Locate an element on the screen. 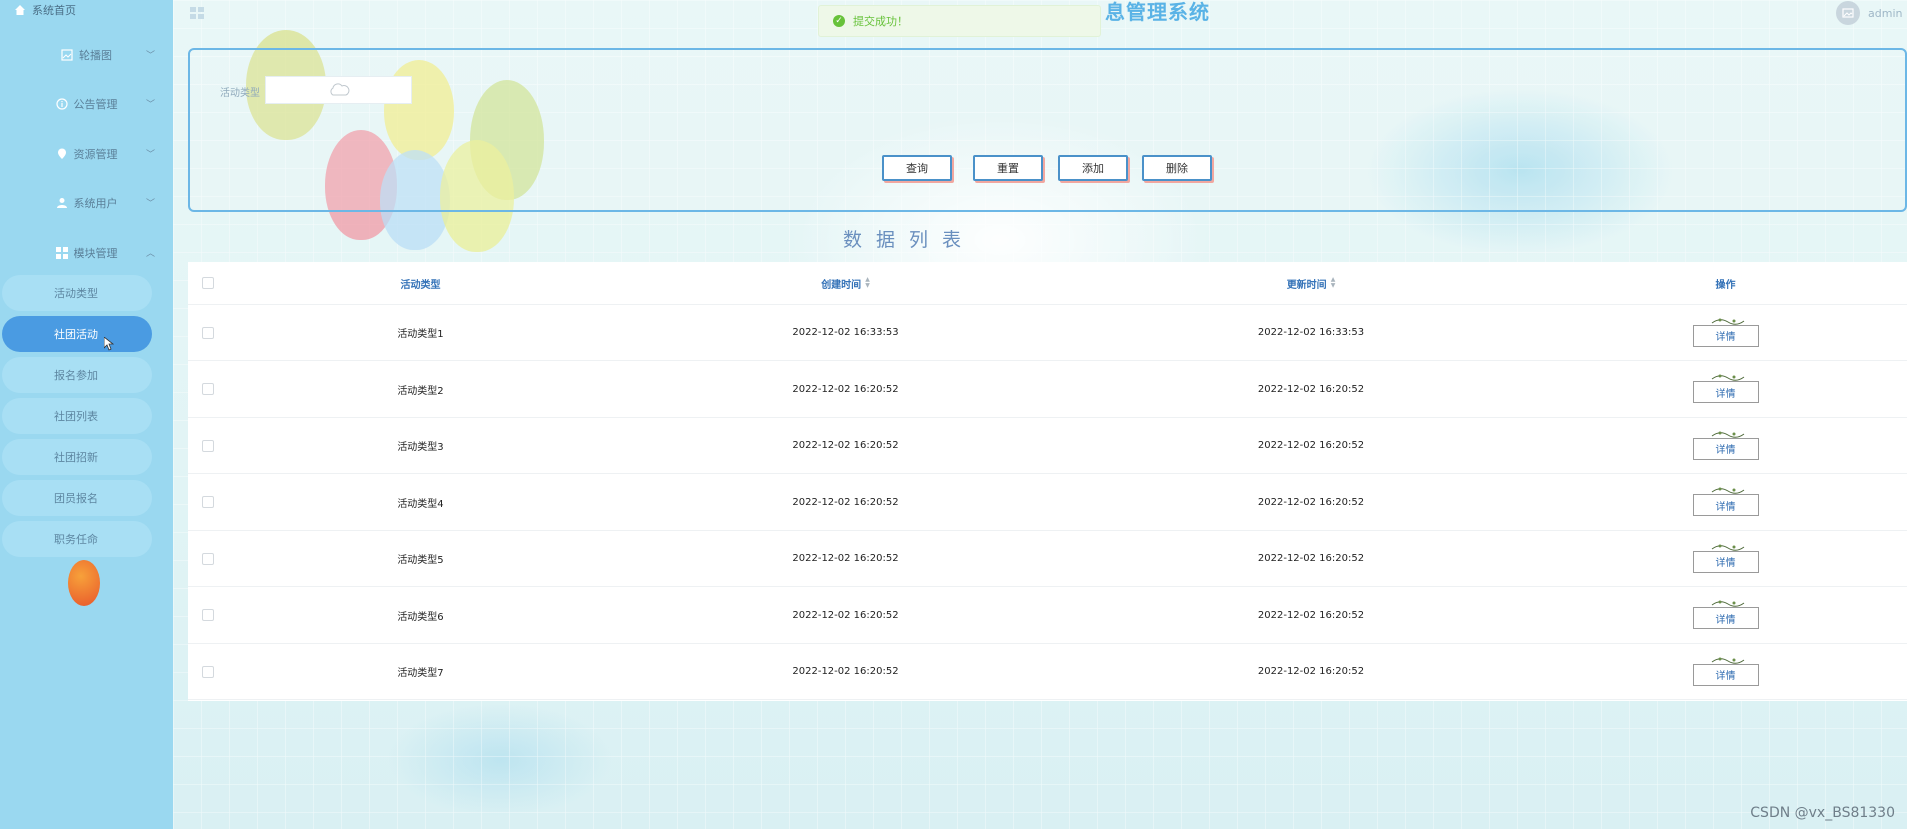  toast-message: 提交成功！ is located at coordinates (880, 21).